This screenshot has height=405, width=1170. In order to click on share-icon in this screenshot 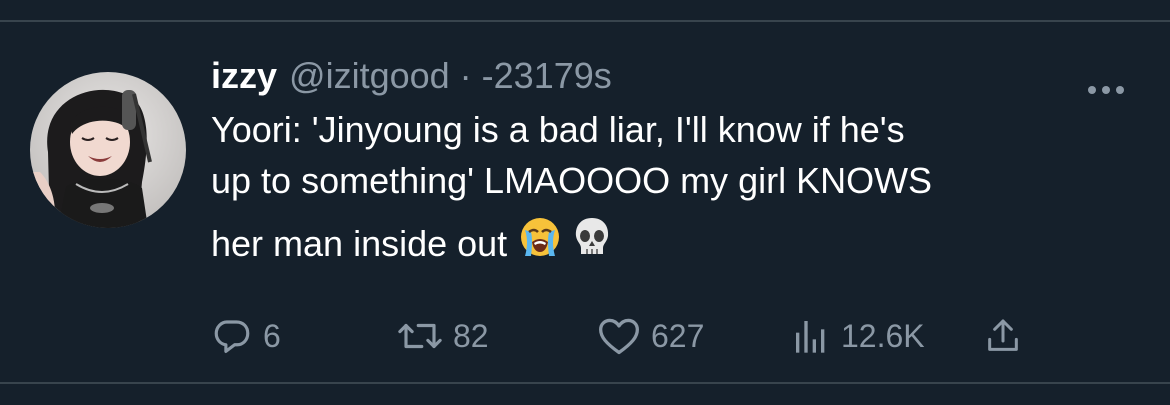, I will do `click(1003, 336)`.